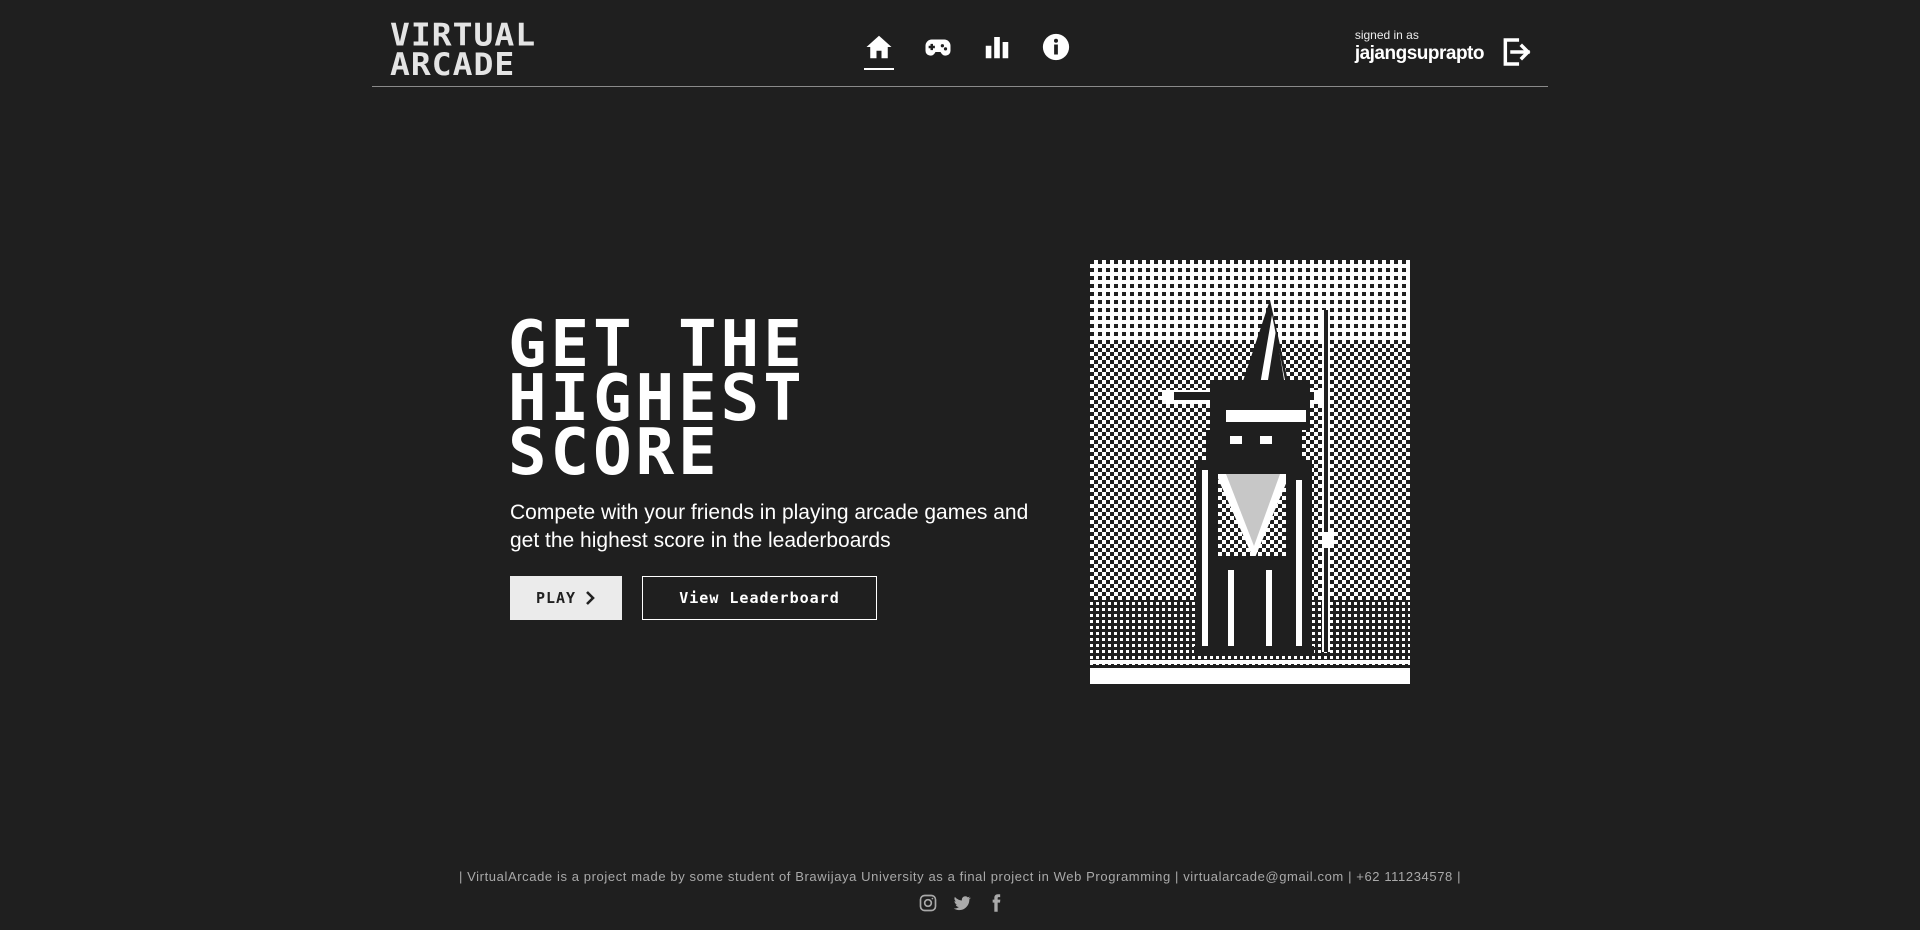 The image size is (1920, 930). Describe the element at coordinates (967, 51) in the screenshot. I see `main-nav` at that location.